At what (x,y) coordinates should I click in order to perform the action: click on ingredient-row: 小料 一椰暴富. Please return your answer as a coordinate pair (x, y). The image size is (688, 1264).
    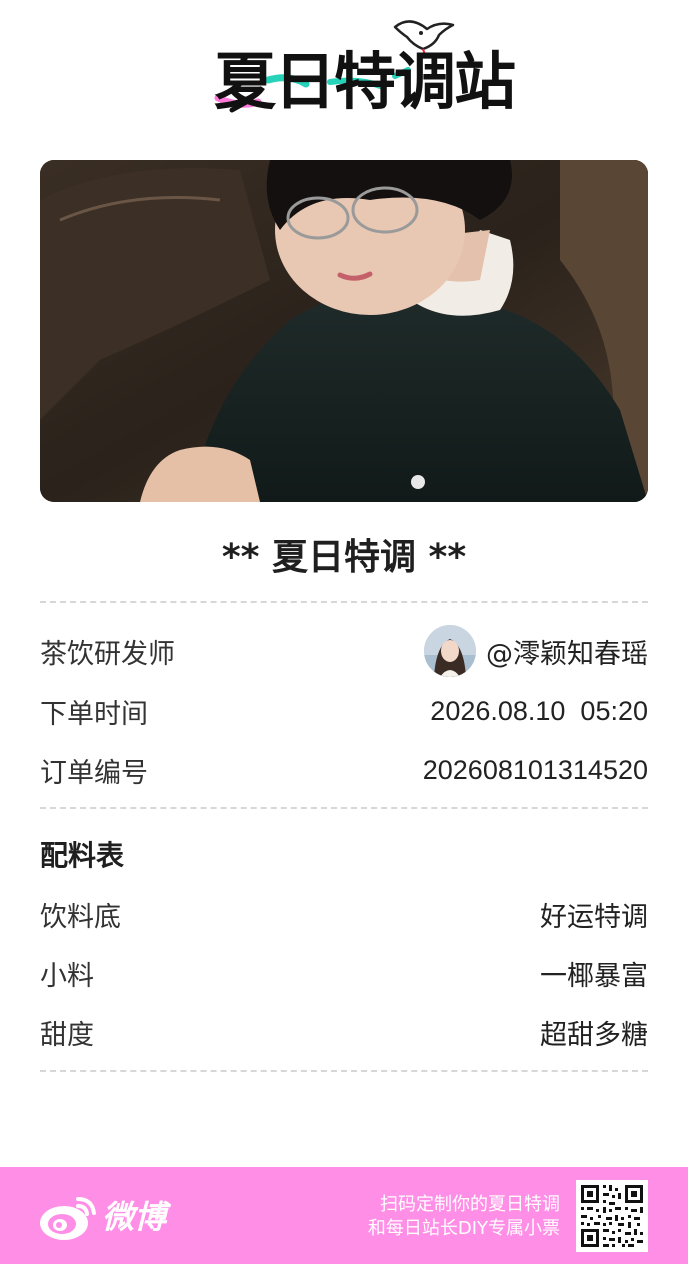
    Looking at the image, I should click on (344, 973).